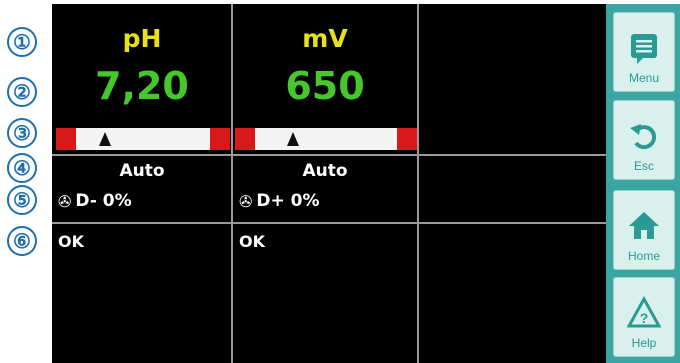 The height and width of the screenshot is (363, 680). What do you see at coordinates (142, 86) in the screenshot?
I see `channel-1-value: 7,20` at bounding box center [142, 86].